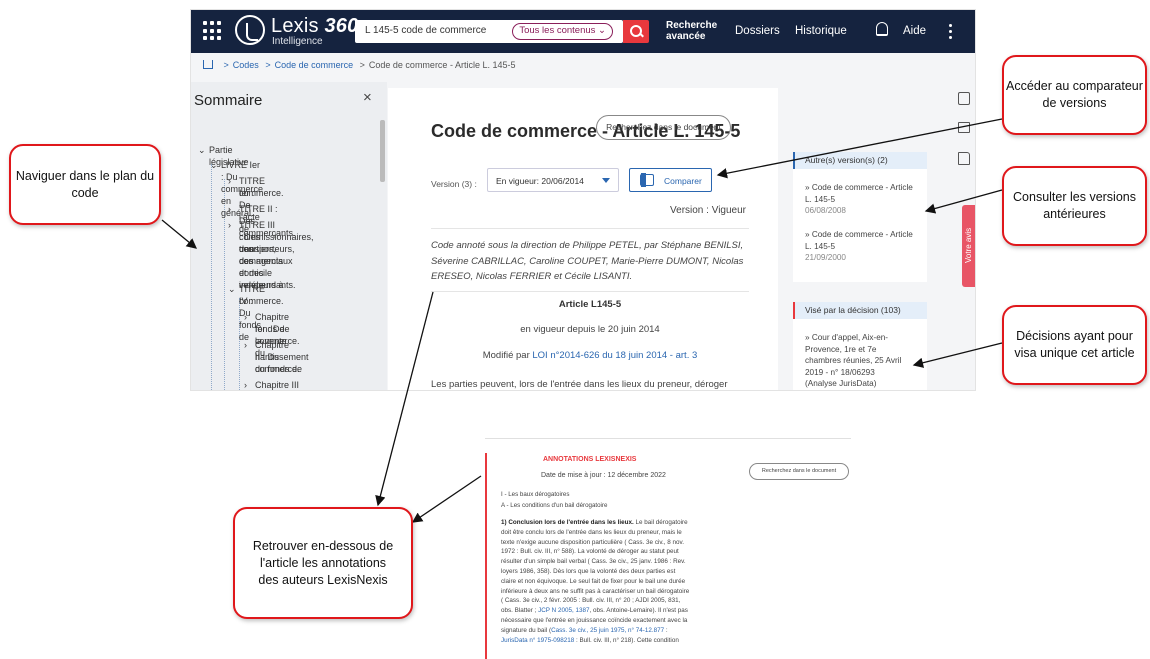 This screenshot has height=659, width=1150. Describe the element at coordinates (297, 41) in the screenshot. I see `brand-subtitle: Intelligence` at that location.